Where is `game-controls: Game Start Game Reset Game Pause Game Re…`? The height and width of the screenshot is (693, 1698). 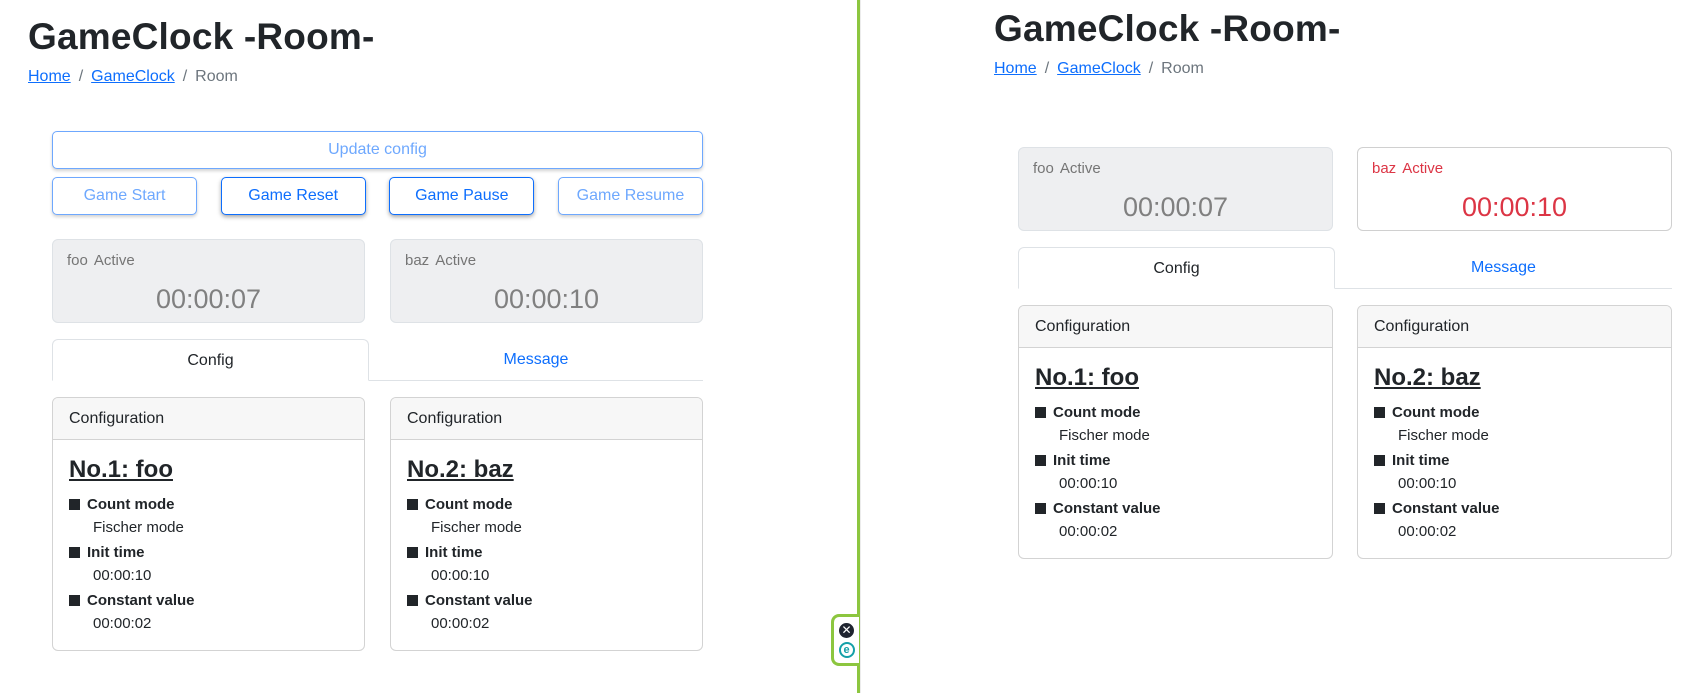
game-controls: Game Start Game Reset Game Pause Game Re… is located at coordinates (377, 196).